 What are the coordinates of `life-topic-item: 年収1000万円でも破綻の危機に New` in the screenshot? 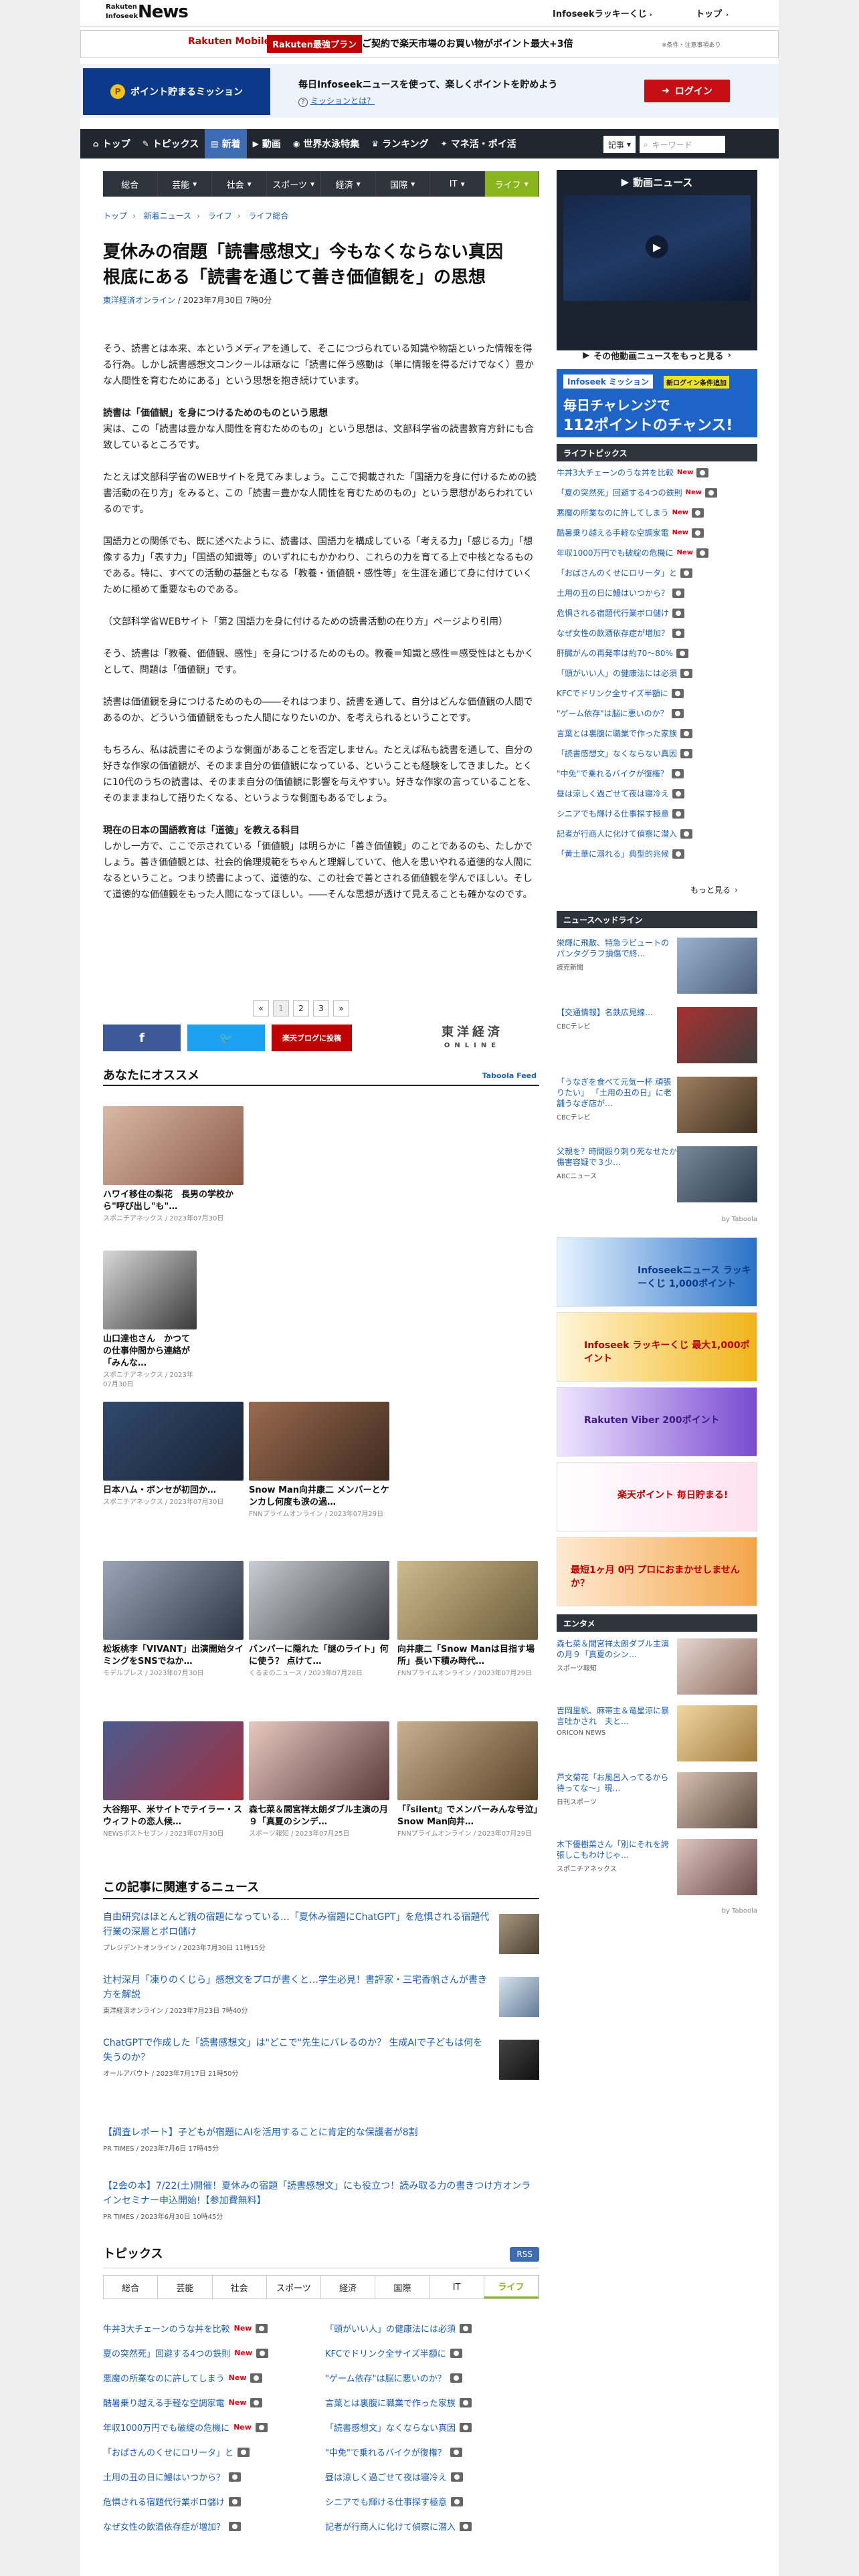 It's located at (657, 552).